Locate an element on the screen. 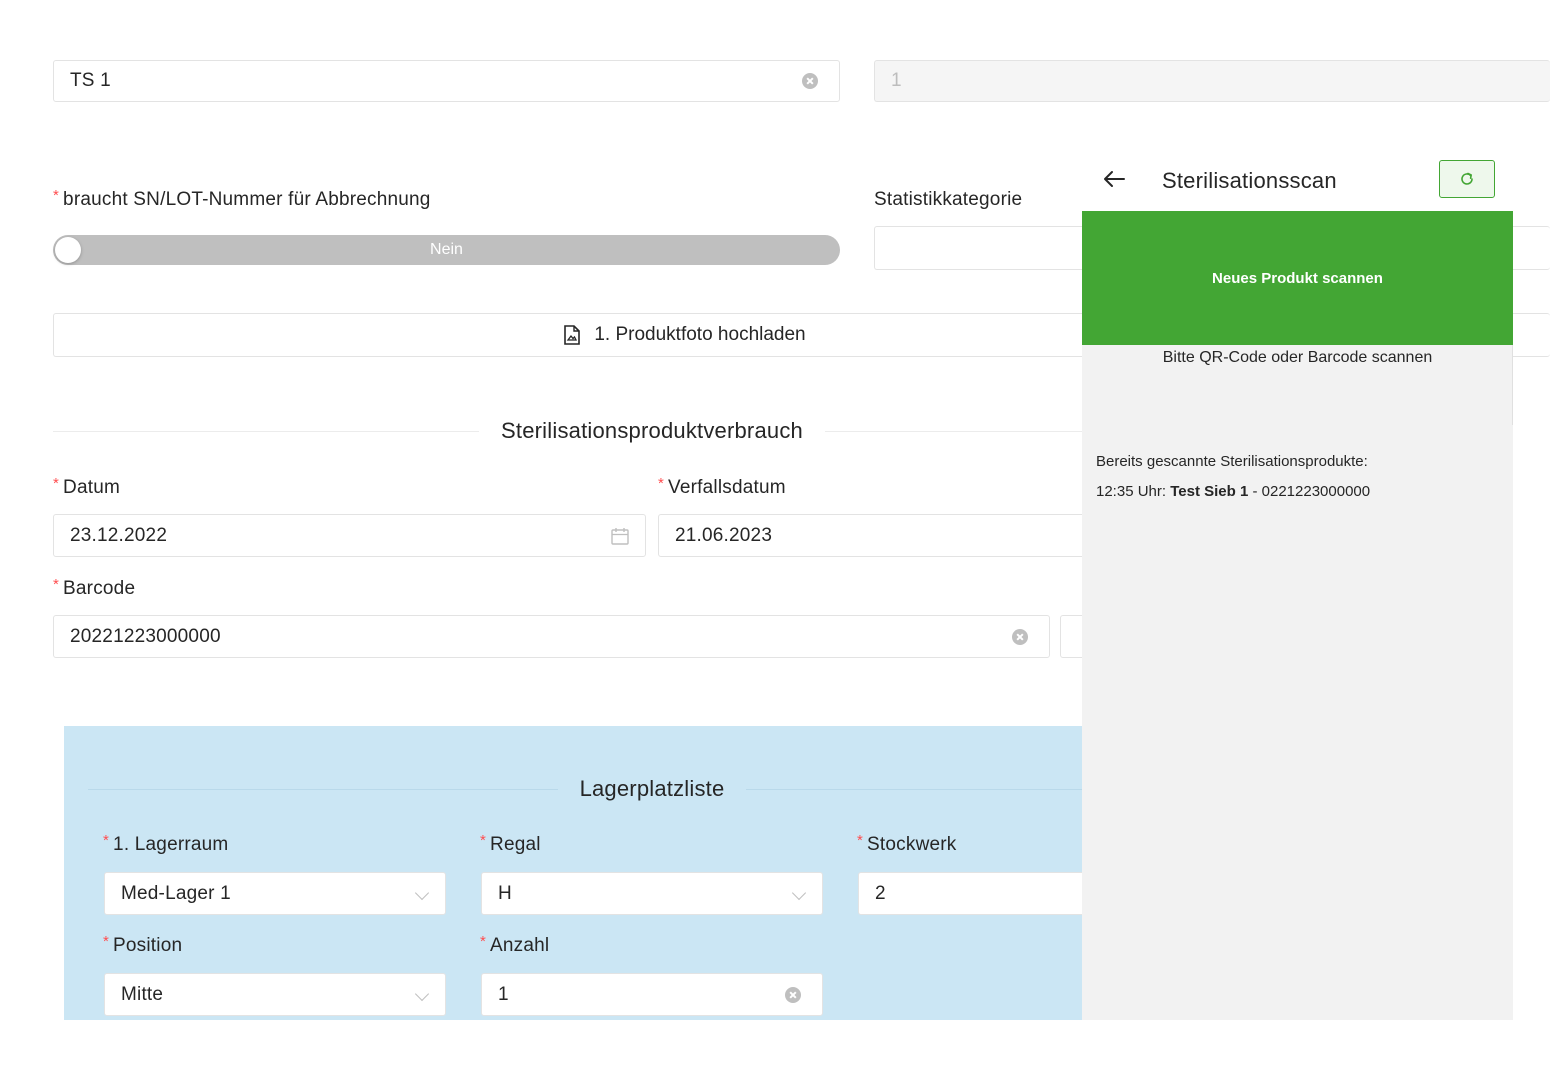  ts-select: TS 1 is located at coordinates (446, 81).